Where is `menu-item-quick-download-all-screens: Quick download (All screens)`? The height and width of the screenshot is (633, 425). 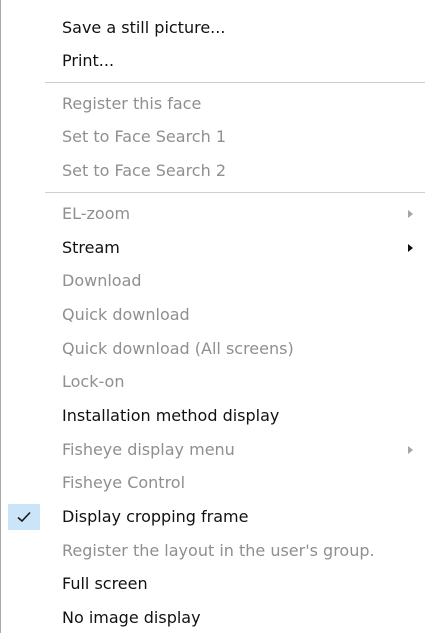
menu-item-quick-download-all-screens: Quick download (All screens) is located at coordinates (213, 349).